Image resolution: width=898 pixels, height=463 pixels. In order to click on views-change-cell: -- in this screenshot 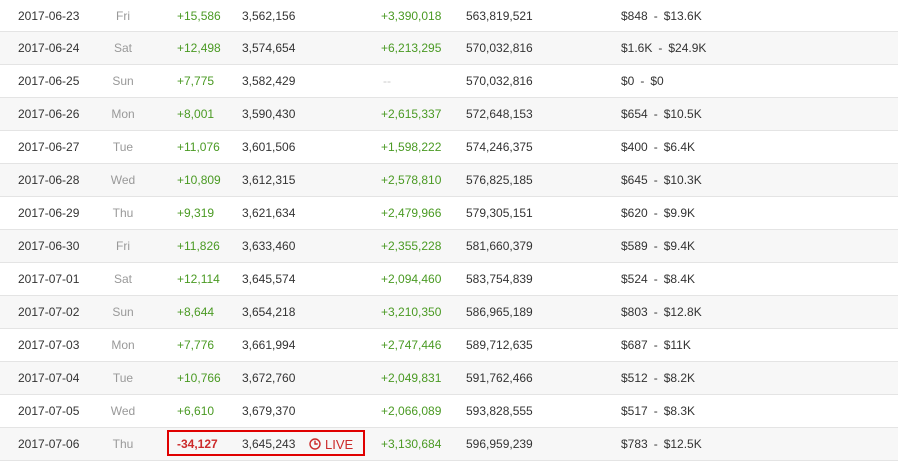, I will do `click(387, 81)`.